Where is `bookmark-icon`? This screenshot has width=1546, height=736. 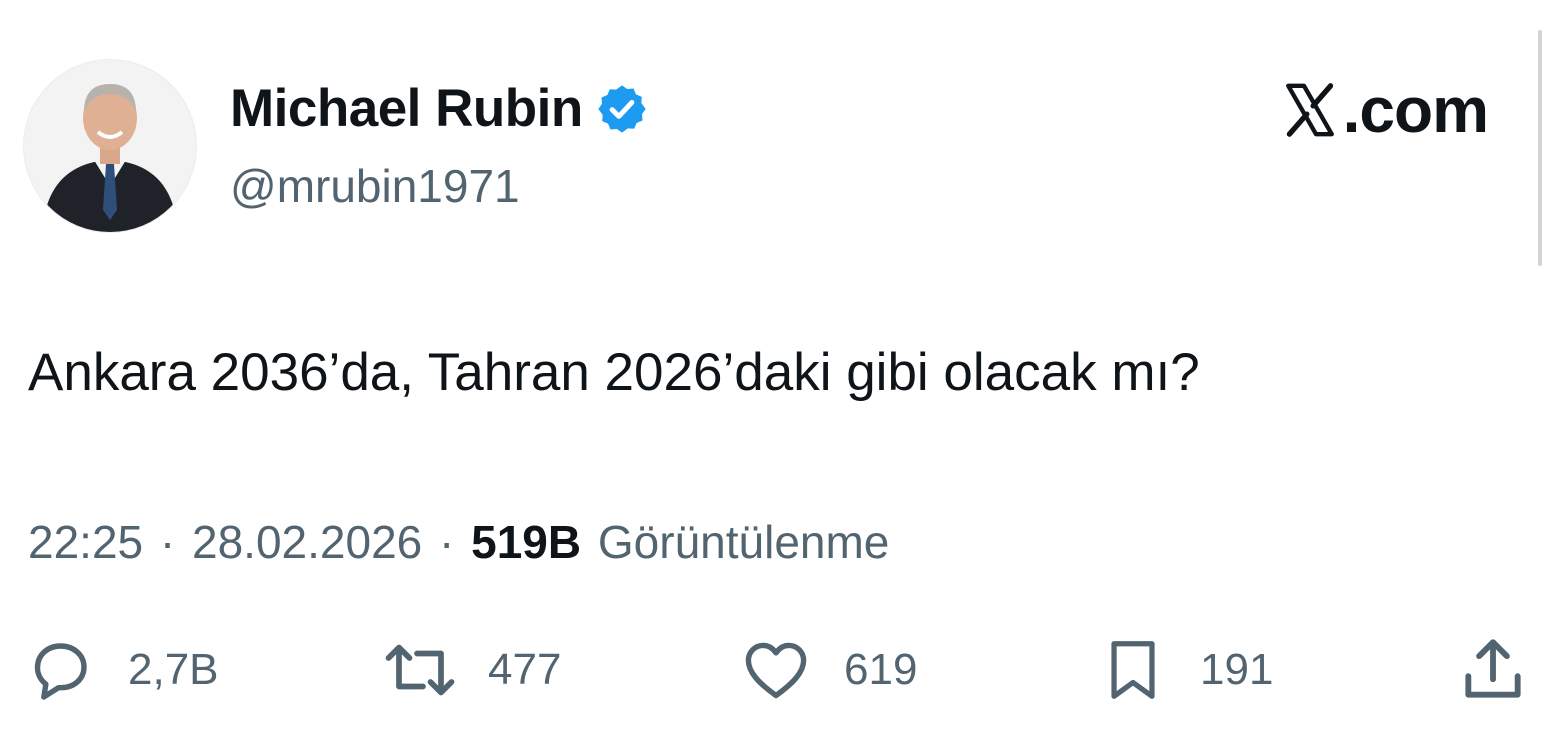 bookmark-icon is located at coordinates (1133, 670).